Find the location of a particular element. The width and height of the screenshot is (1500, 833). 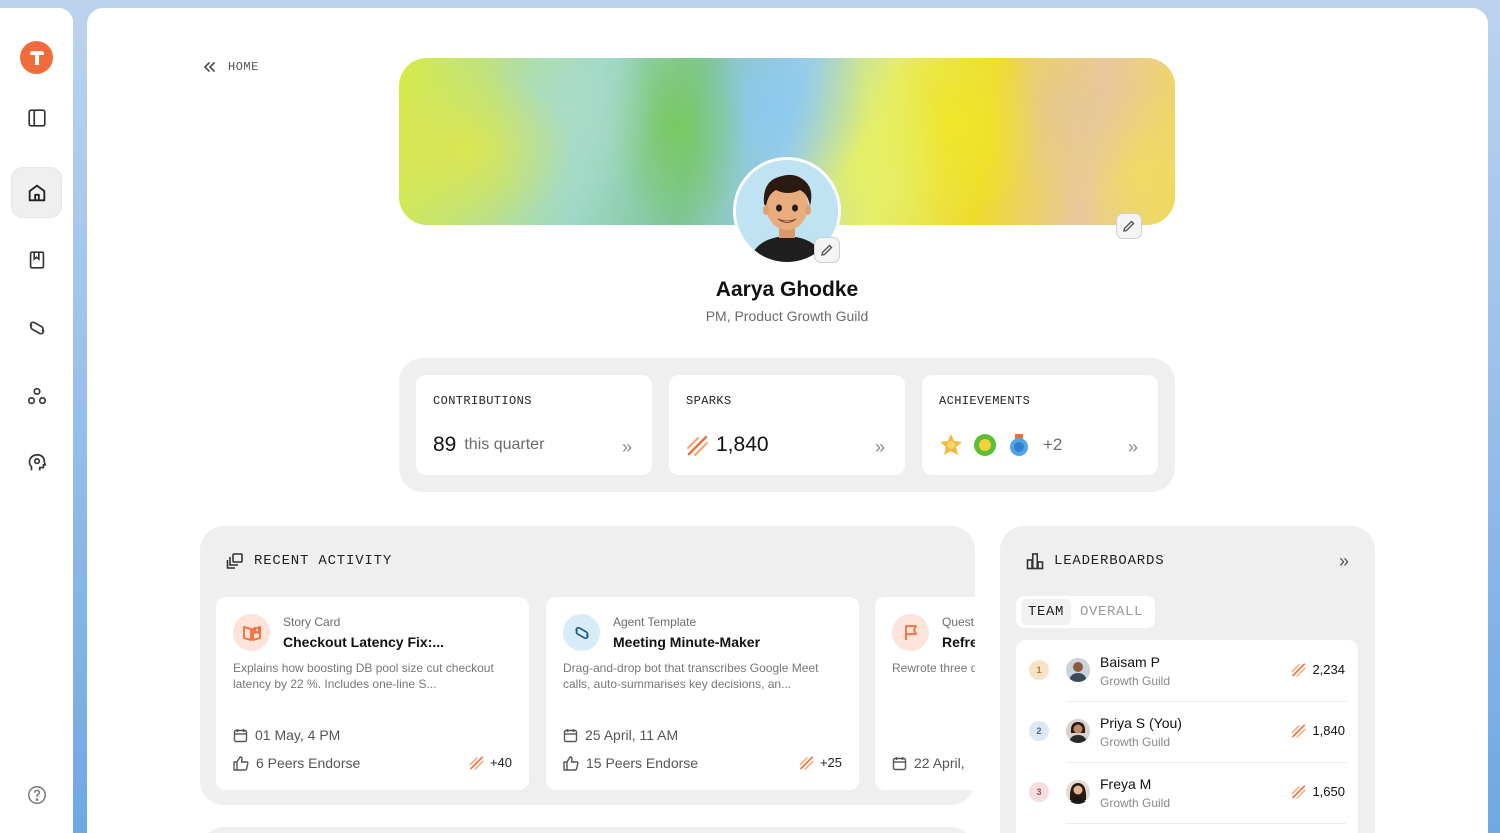

logo-icon is located at coordinates (36, 57).